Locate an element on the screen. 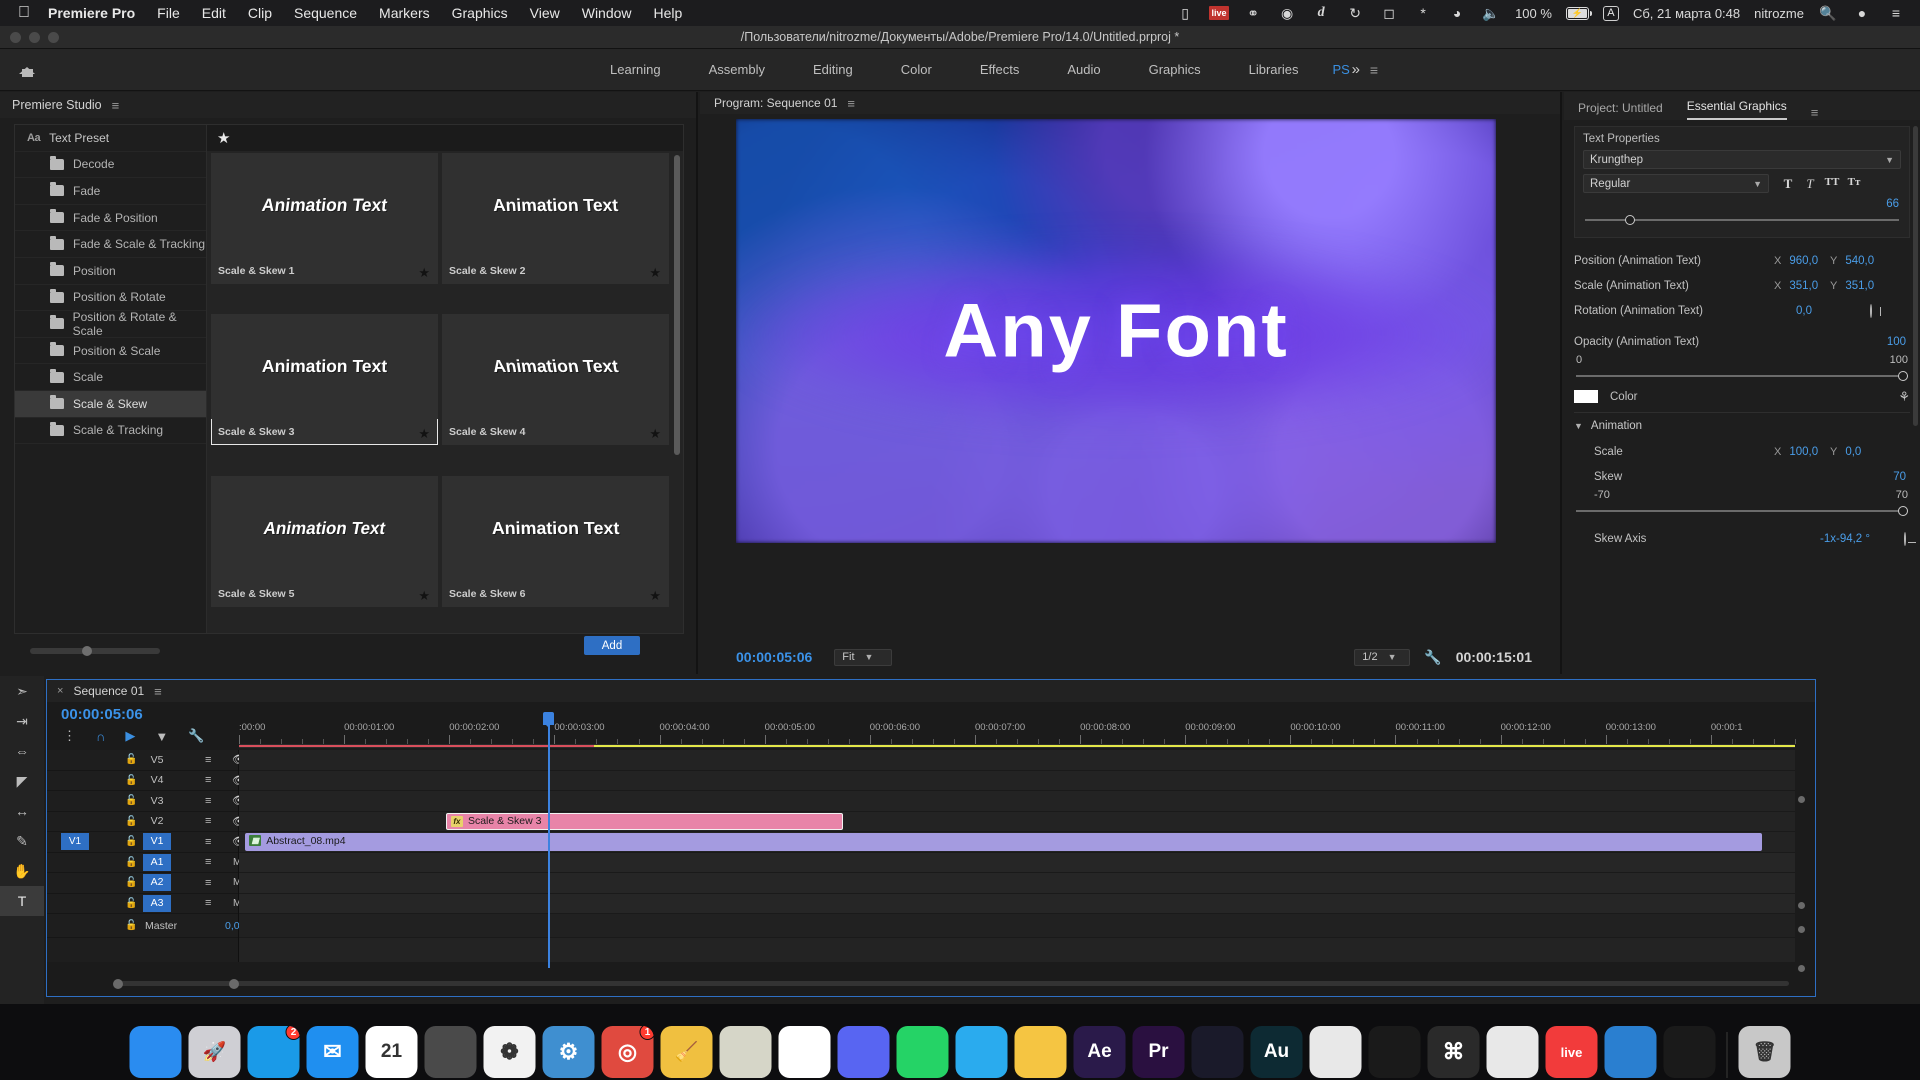 This screenshot has width=1920, height=1080. audio-hijack-icon: ◉ is located at coordinates (1287, 13).